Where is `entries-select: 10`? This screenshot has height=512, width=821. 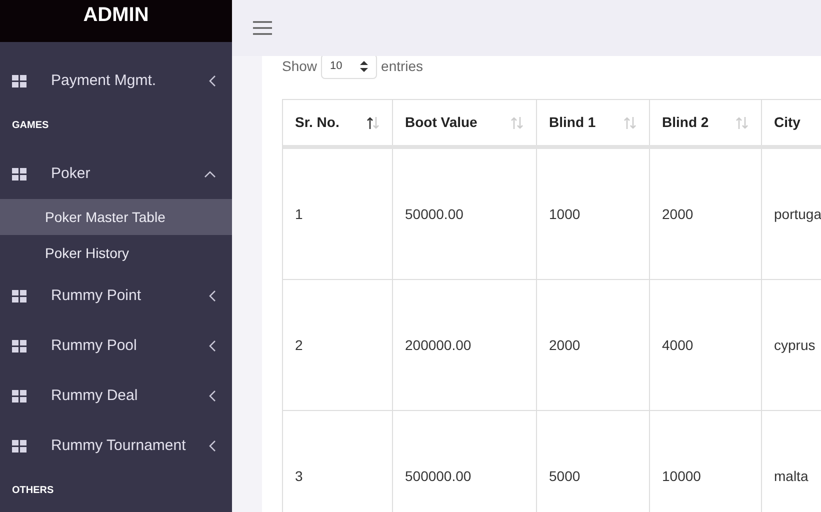
entries-select: 10 is located at coordinates (349, 67).